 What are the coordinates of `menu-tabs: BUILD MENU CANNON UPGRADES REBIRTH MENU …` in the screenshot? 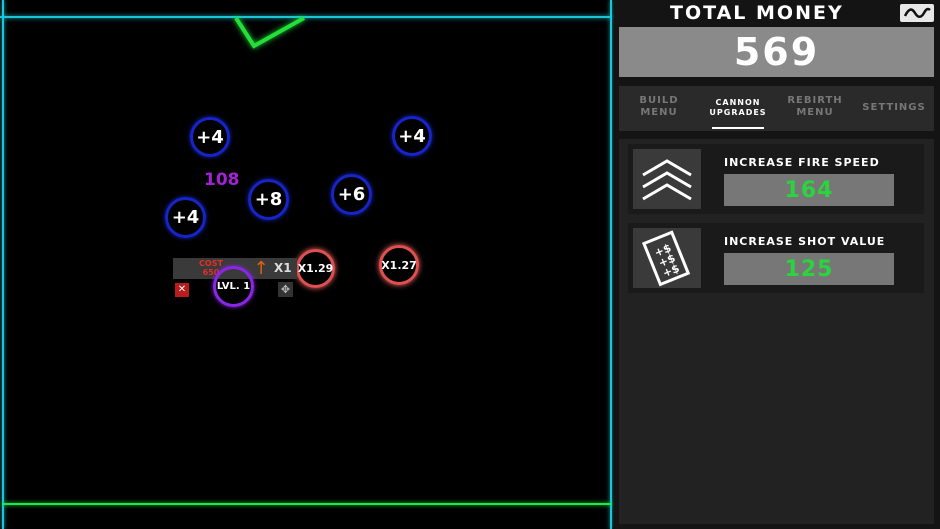 It's located at (776, 108).